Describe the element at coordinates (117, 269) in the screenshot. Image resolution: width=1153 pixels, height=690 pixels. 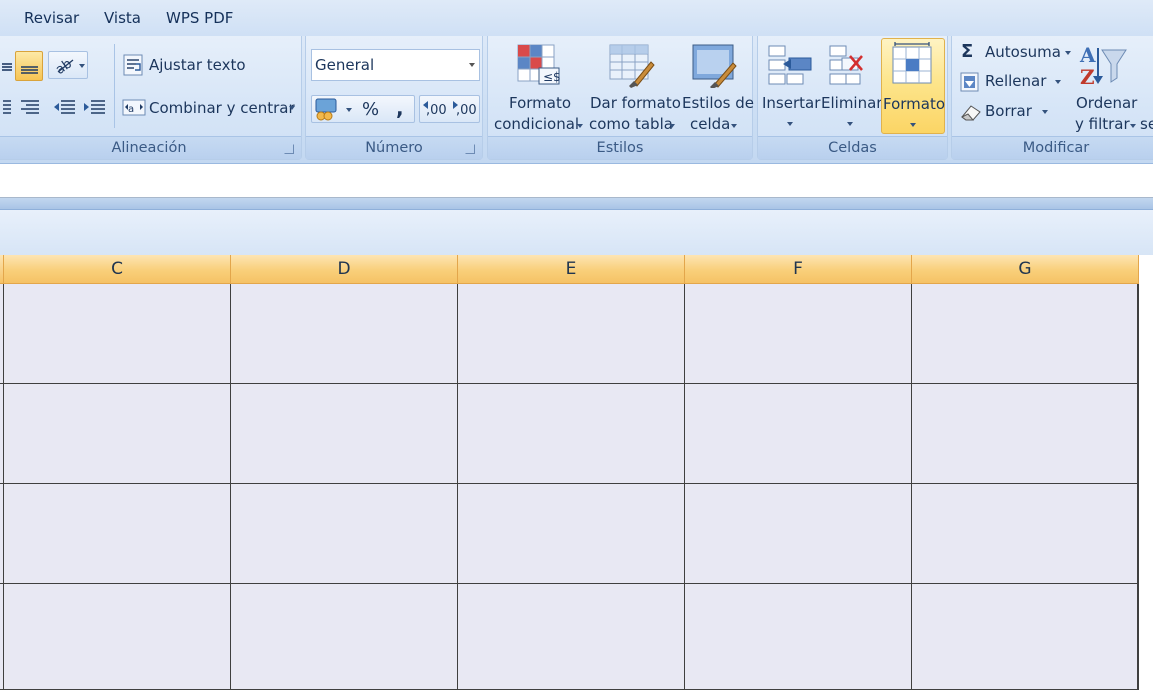
I see `column-header-c: C` at that location.